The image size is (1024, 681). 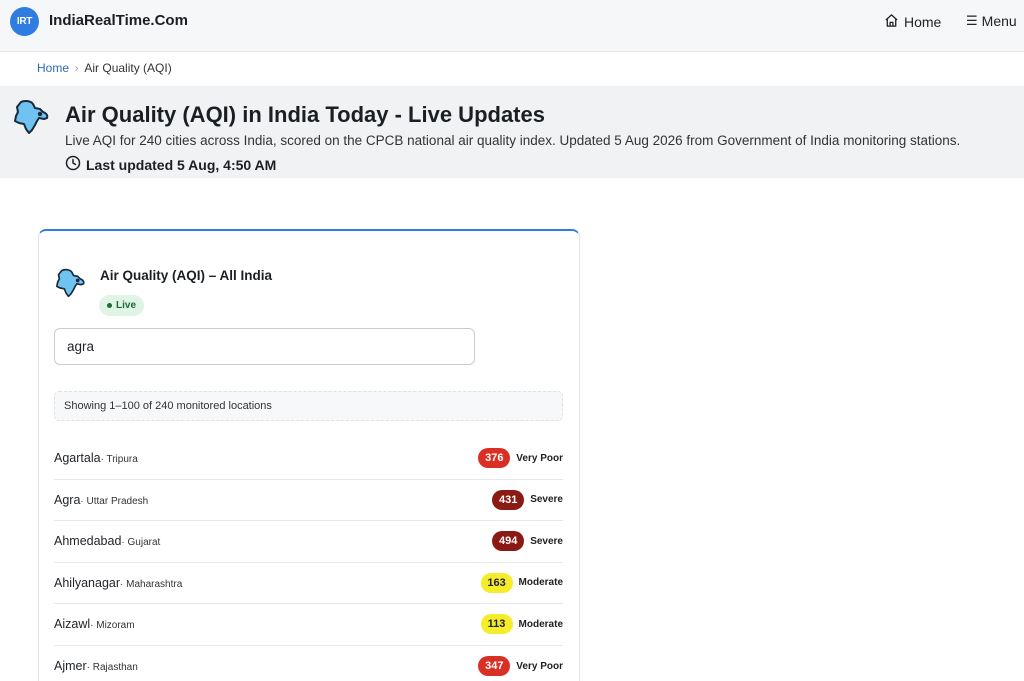 What do you see at coordinates (494, 666) in the screenshot?
I see `aqi-value-badge: 347` at bounding box center [494, 666].